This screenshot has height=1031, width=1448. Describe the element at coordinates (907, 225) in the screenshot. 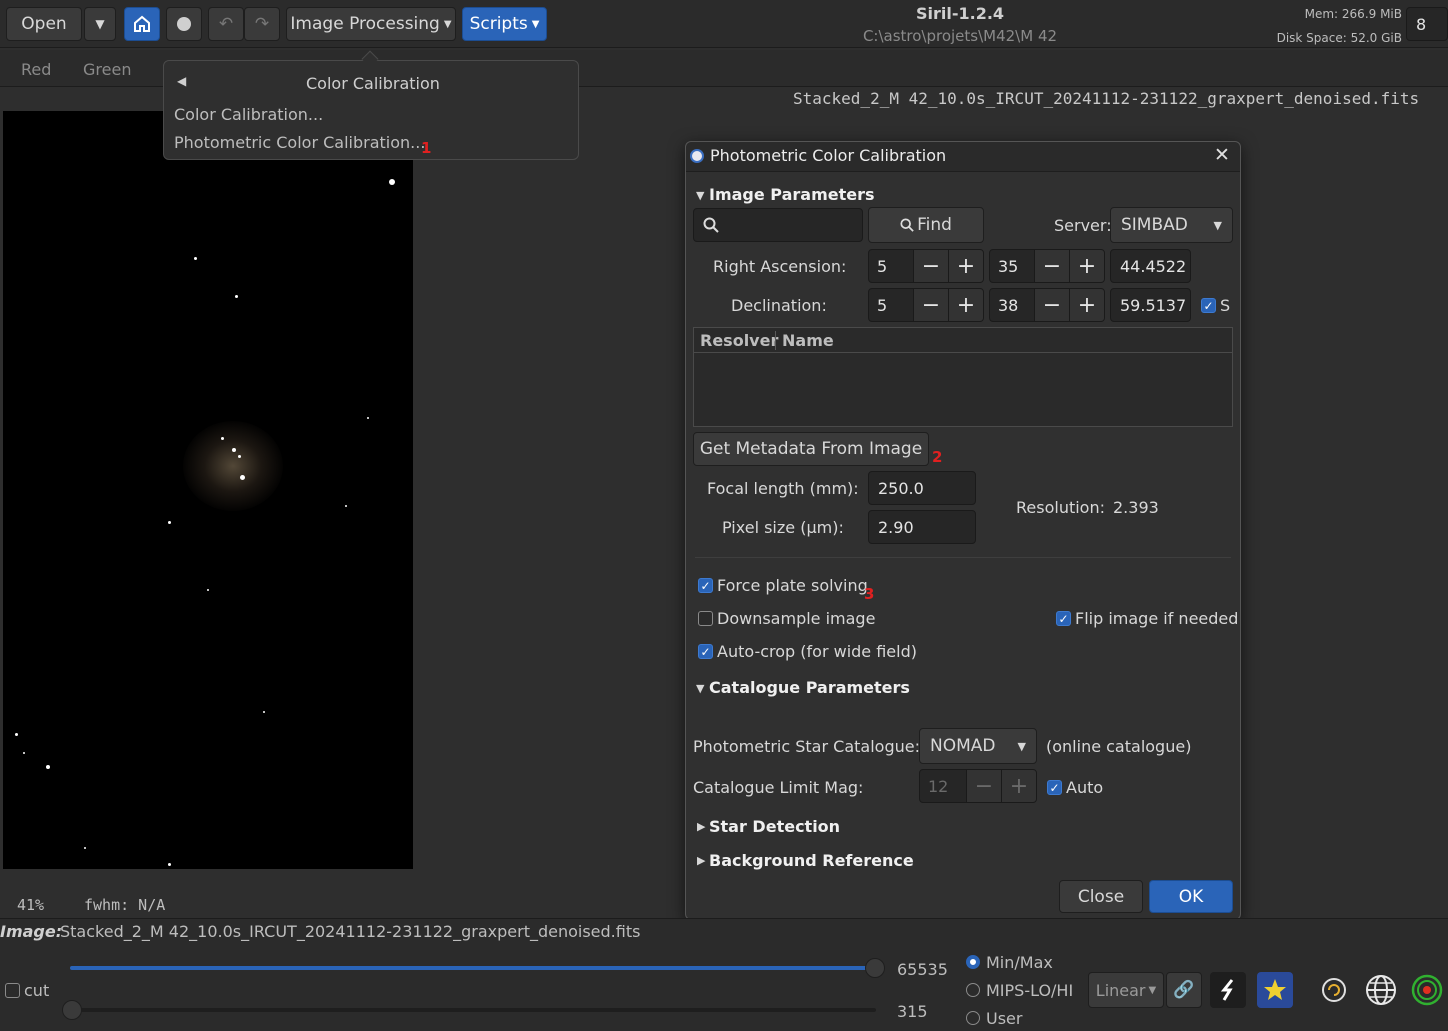

I see `search-icon` at that location.